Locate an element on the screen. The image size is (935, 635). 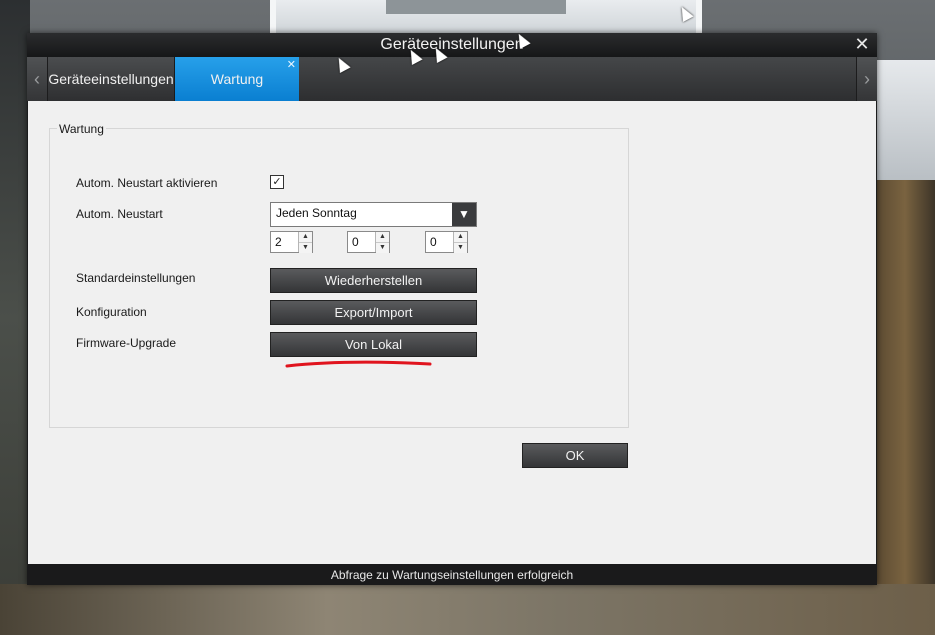
tab-close-icon: ✕ is located at coordinates (291, 65).